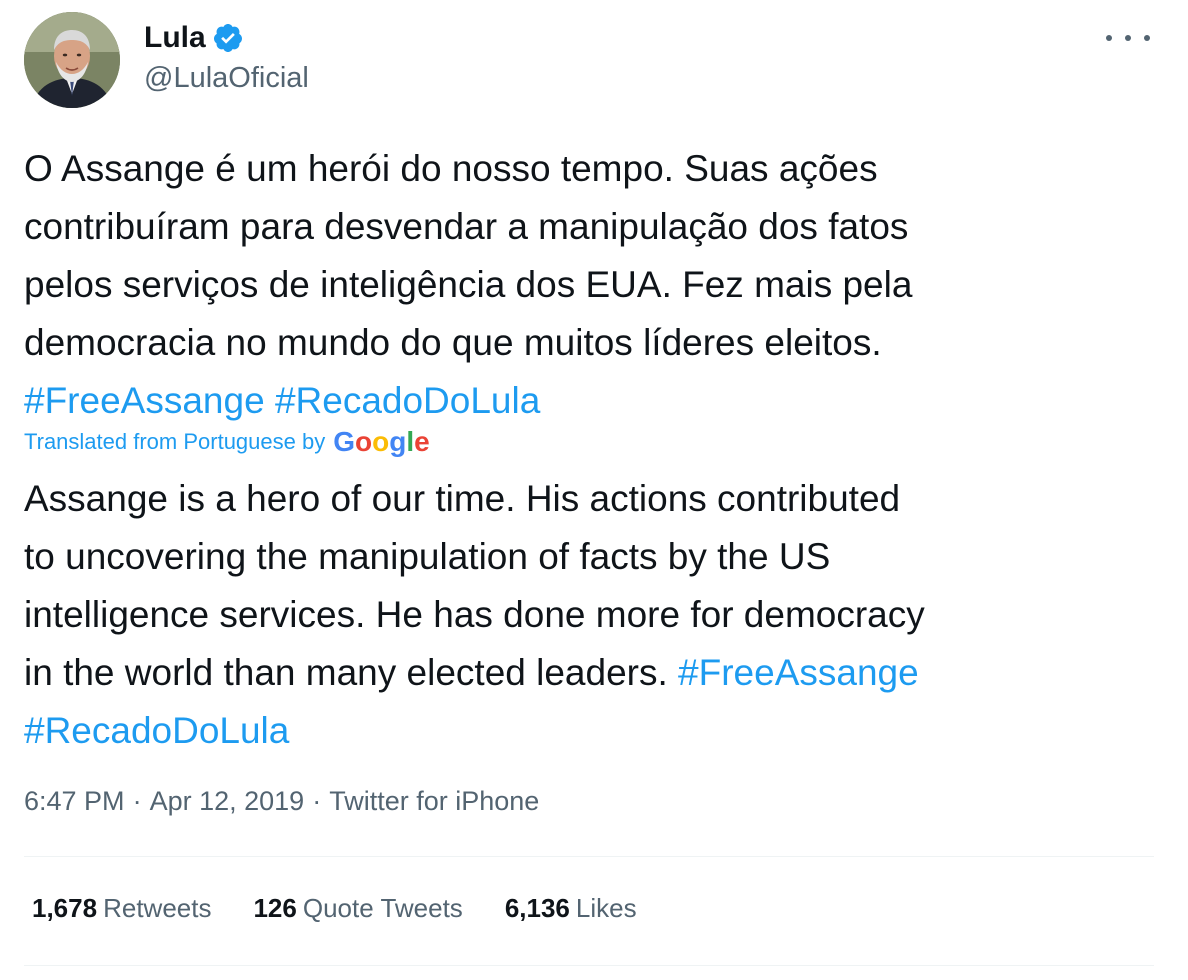 Image resolution: width=1188 pixels, height=980 pixels. I want to click on retweets-stat: 1,678 Retweets, so click(121, 908).